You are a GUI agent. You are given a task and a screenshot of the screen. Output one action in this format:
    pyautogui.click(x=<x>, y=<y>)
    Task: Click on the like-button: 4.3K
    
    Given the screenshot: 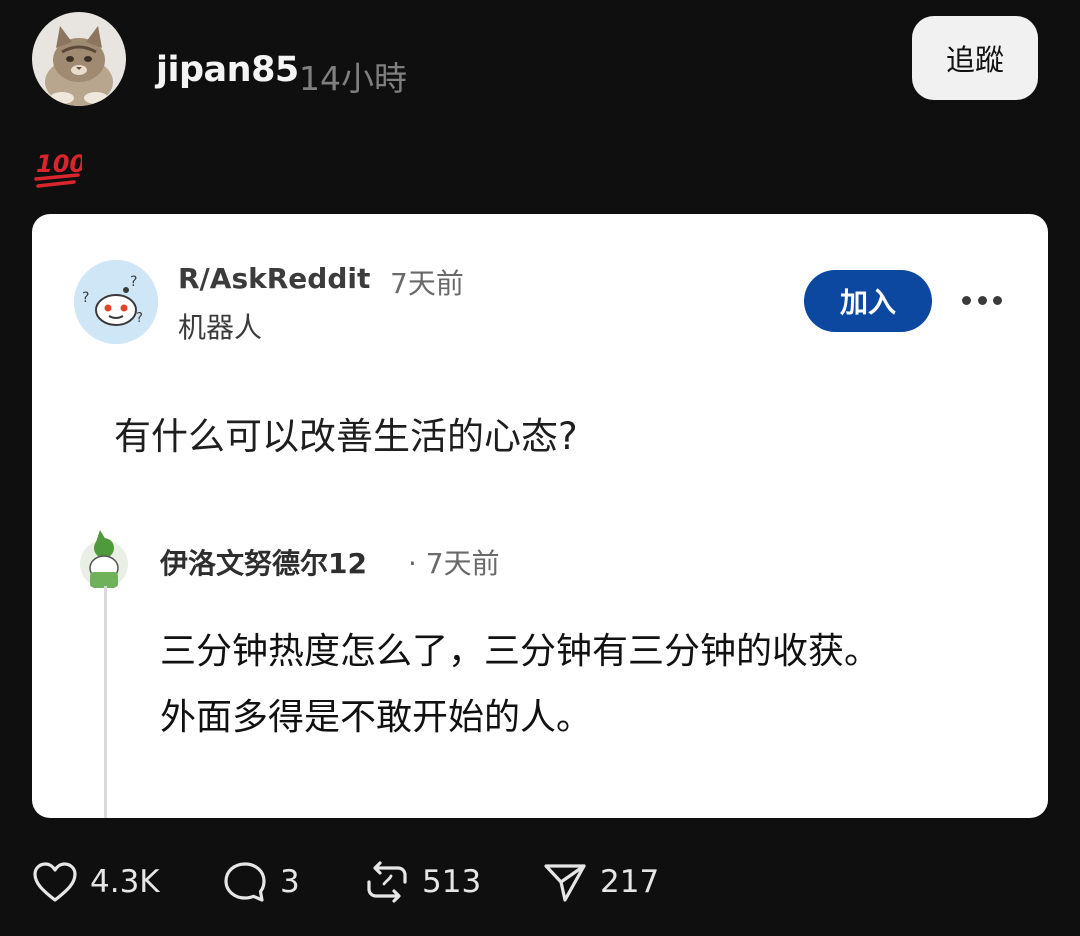 What is the action you would take?
    pyautogui.click(x=96, y=882)
    